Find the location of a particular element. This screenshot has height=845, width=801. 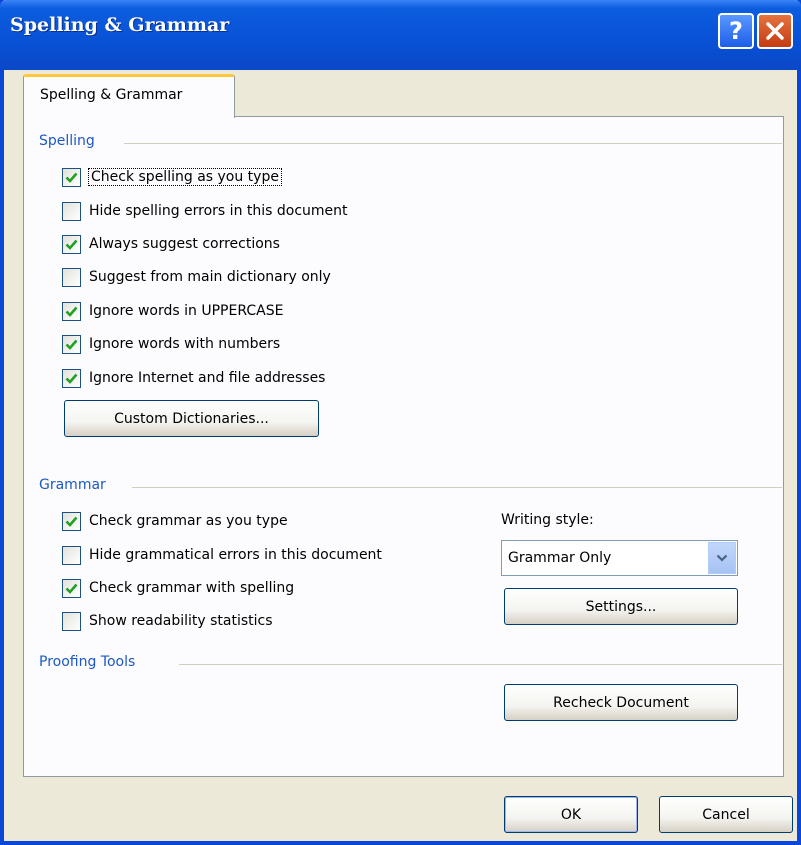

option-label: Always suggest corrections is located at coordinates (184, 244).